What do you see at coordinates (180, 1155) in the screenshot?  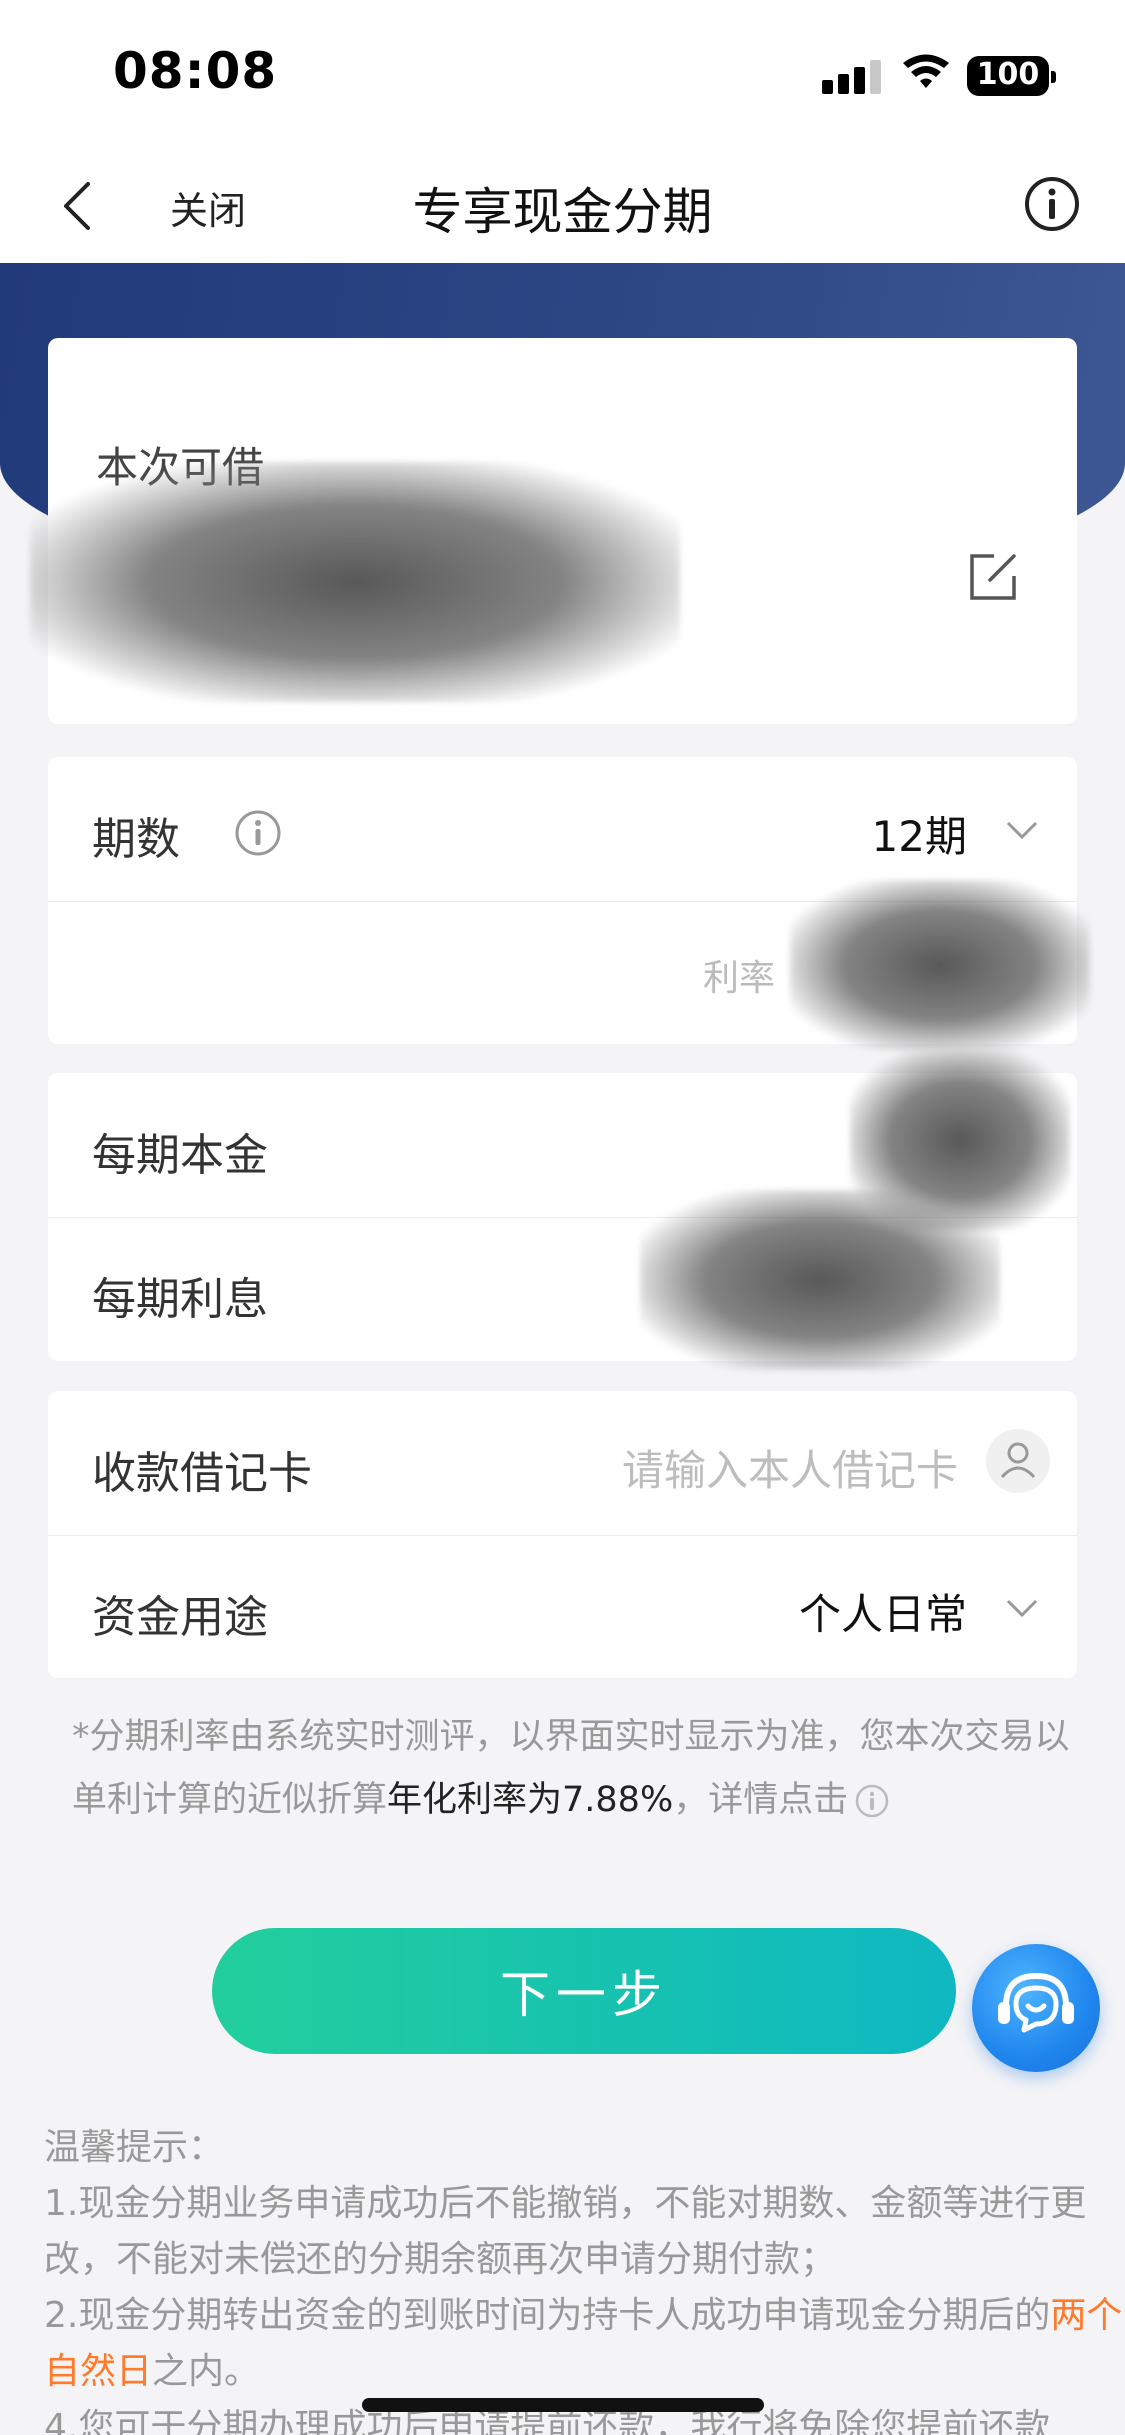 I see `principal-label: 每期本金` at bounding box center [180, 1155].